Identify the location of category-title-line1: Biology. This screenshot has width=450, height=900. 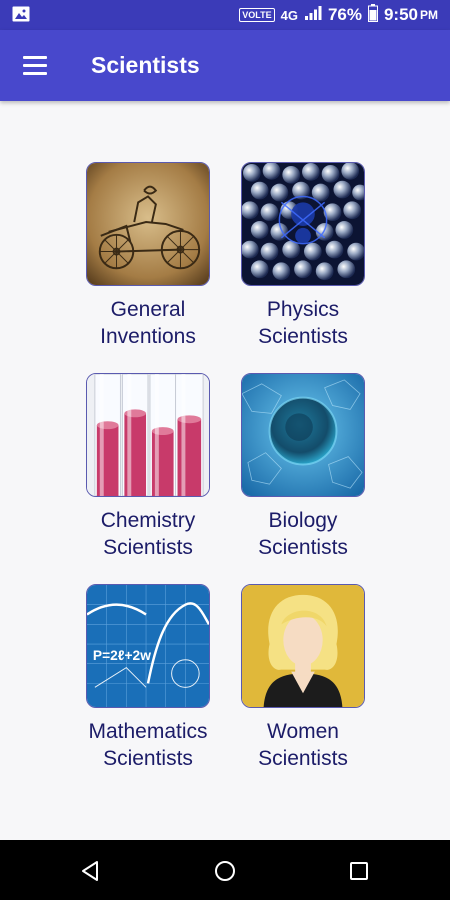
(303, 520).